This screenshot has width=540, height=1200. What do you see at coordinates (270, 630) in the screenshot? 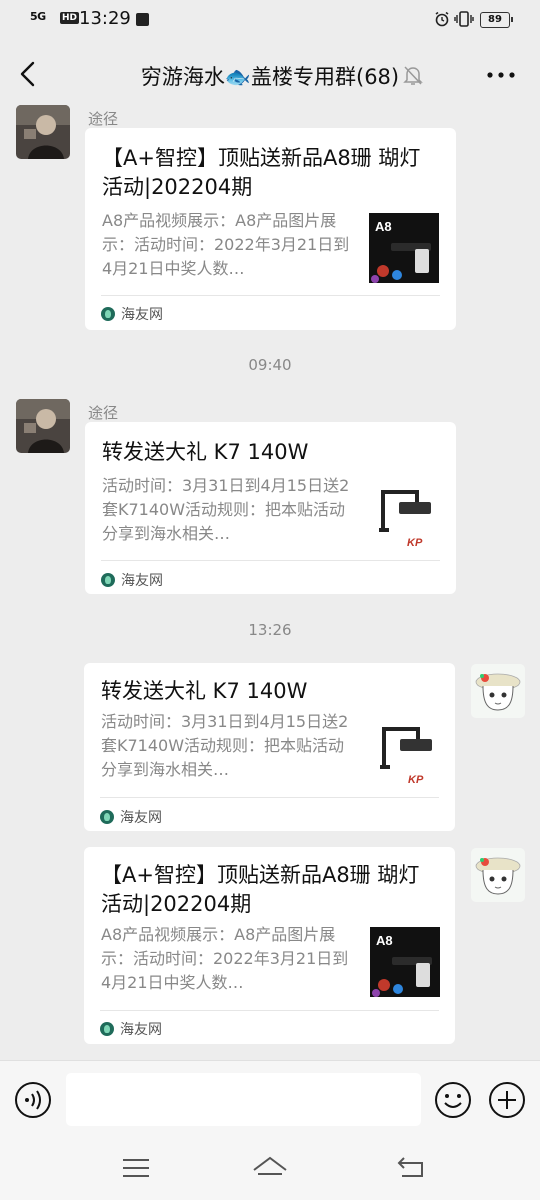
I see `message-timestamp: 13:26` at bounding box center [270, 630].